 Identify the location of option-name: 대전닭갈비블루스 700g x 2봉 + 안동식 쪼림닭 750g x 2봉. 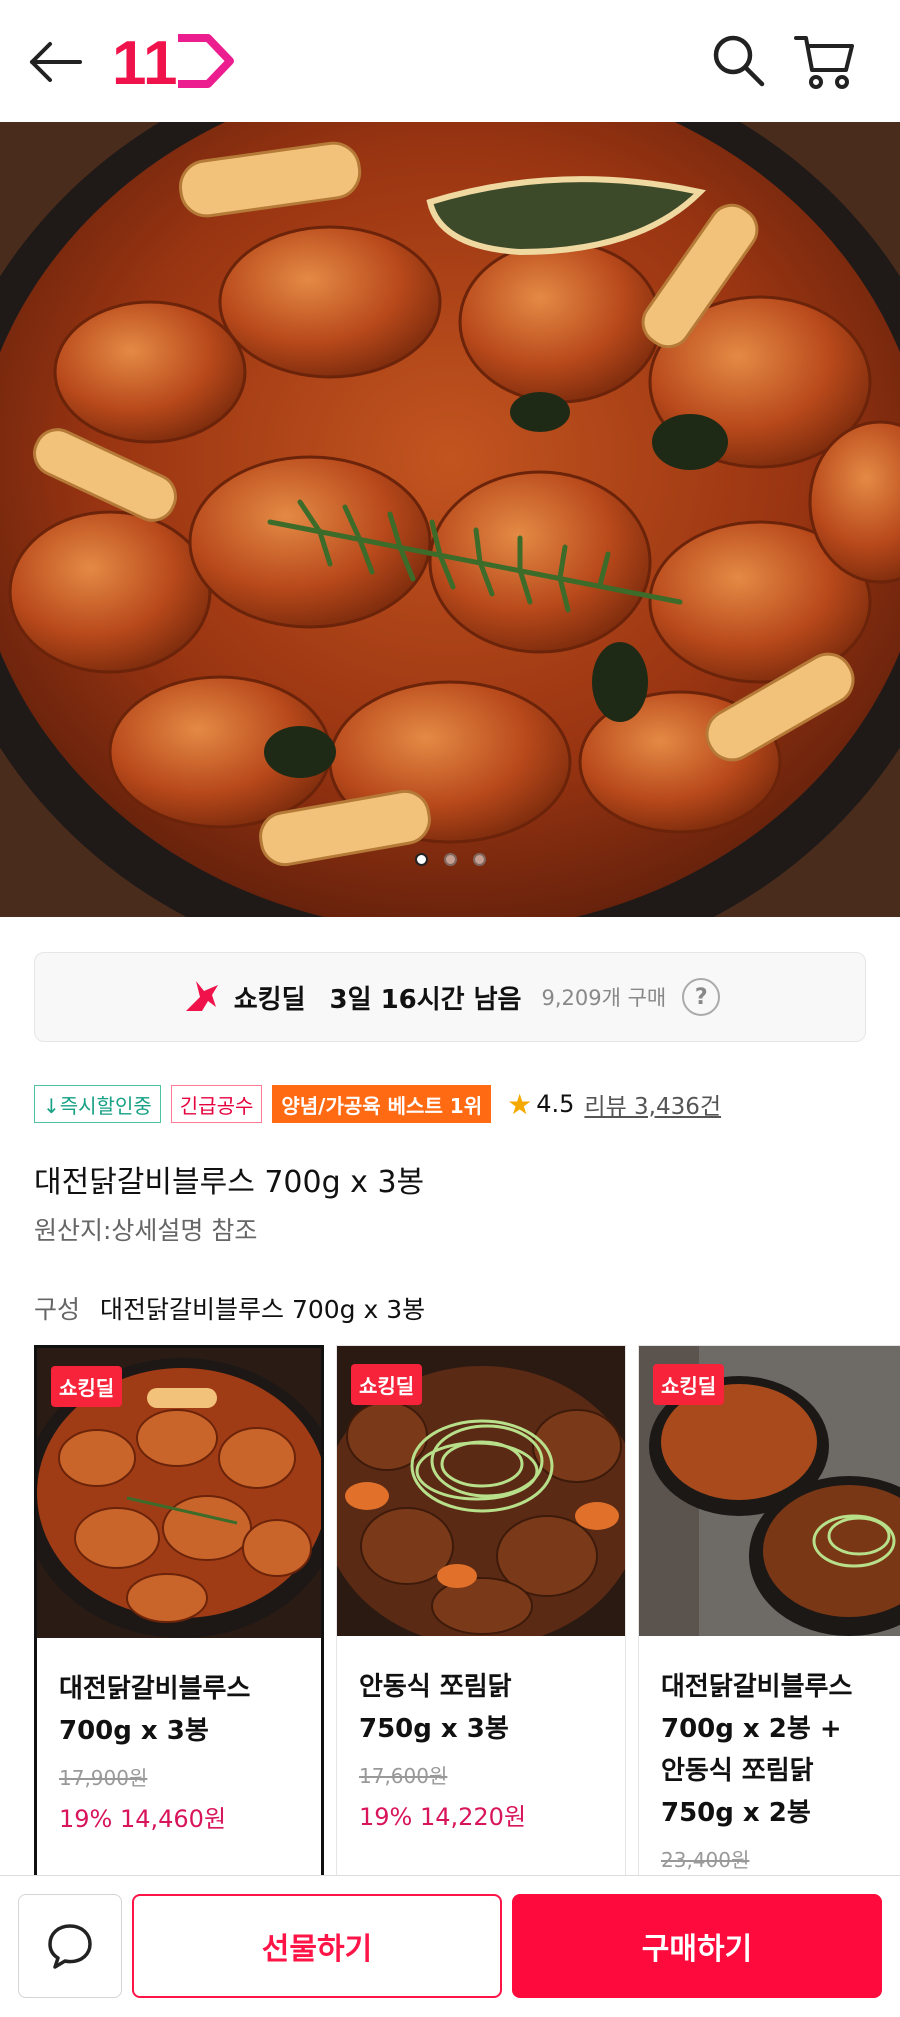
(780, 1750).